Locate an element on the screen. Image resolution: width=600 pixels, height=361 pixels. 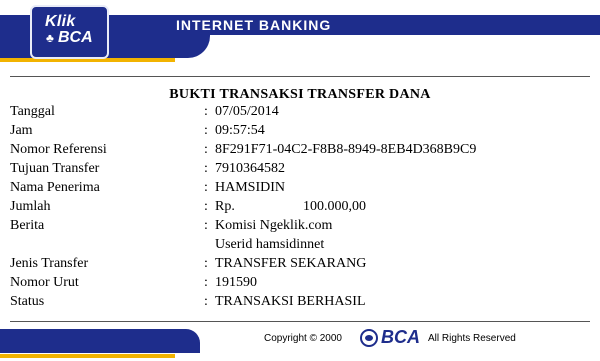
detail-value: 09:57:54 is located at coordinates (240, 130).